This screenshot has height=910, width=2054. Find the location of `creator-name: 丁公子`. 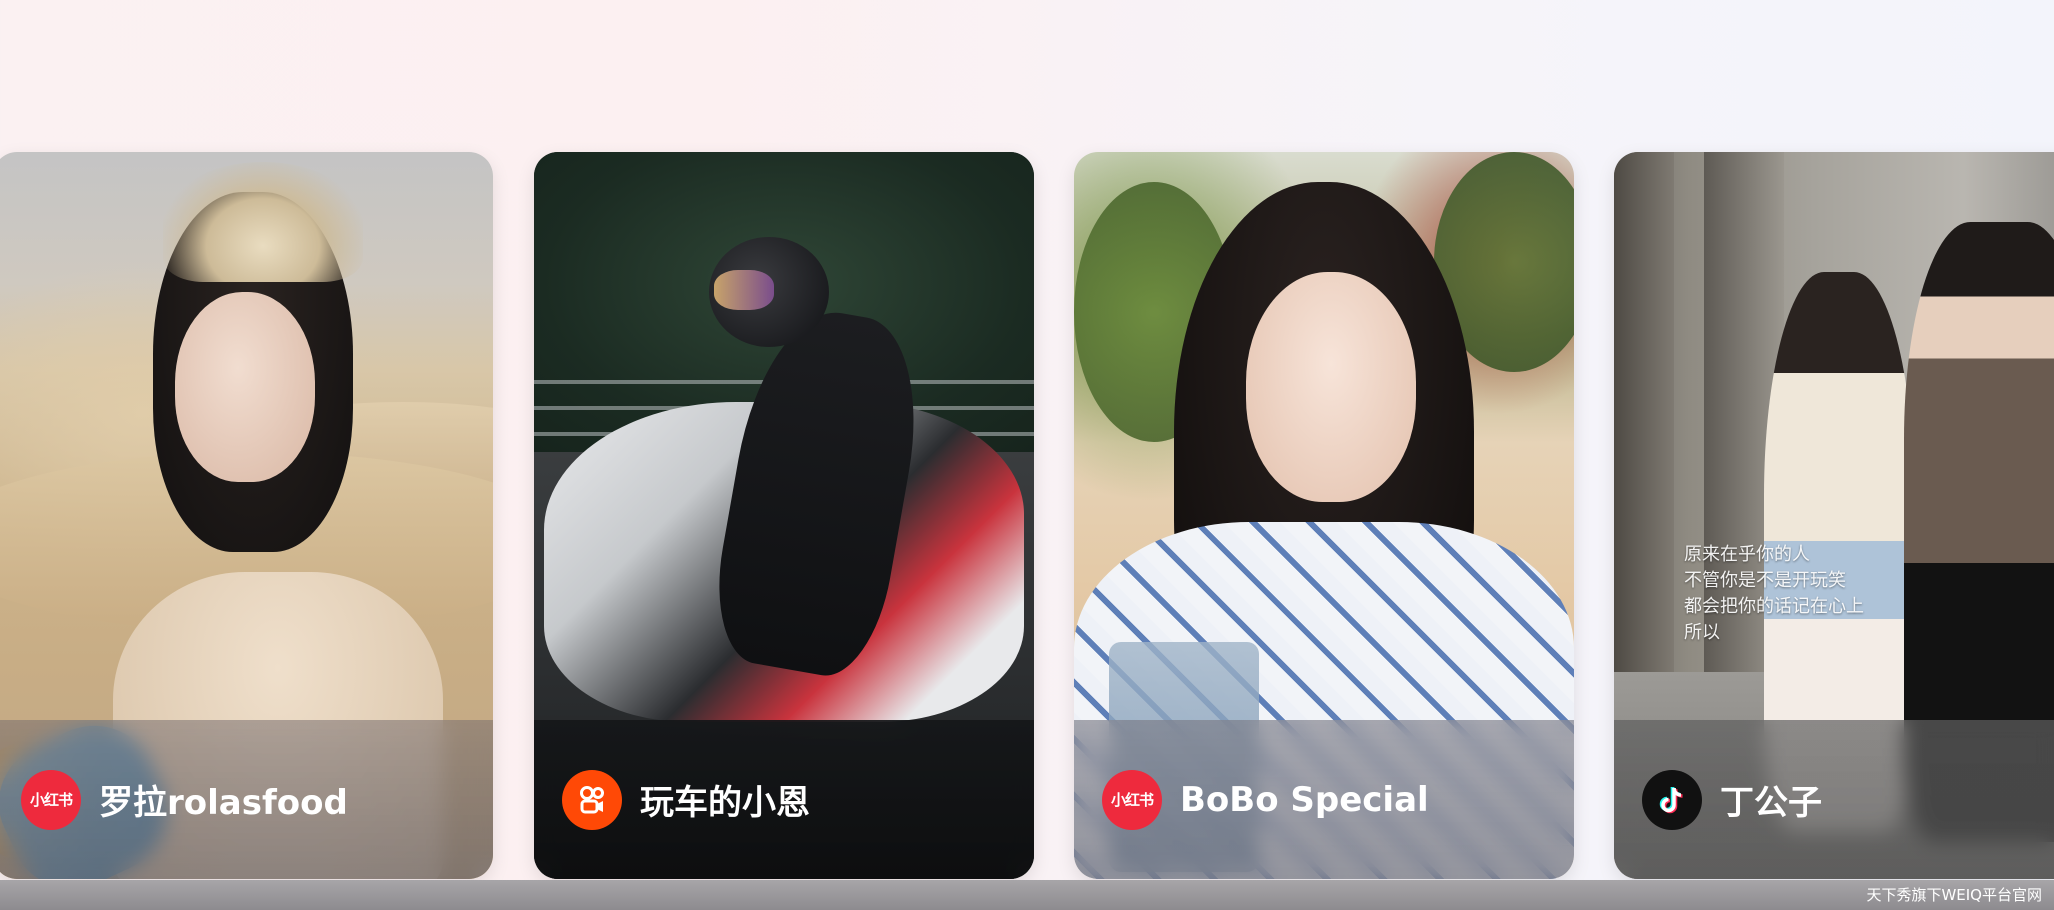

creator-name: 丁公子 is located at coordinates (1771, 803).